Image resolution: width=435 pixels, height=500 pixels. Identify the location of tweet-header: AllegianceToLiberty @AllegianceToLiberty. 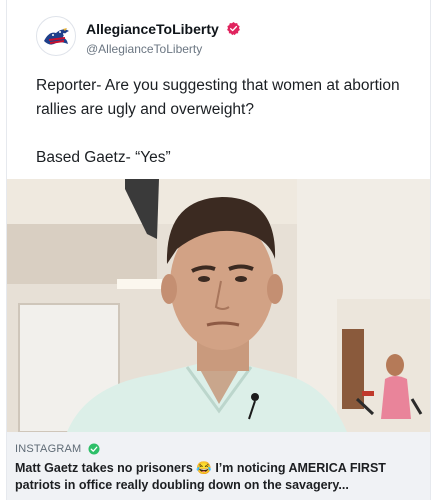
(226, 36).